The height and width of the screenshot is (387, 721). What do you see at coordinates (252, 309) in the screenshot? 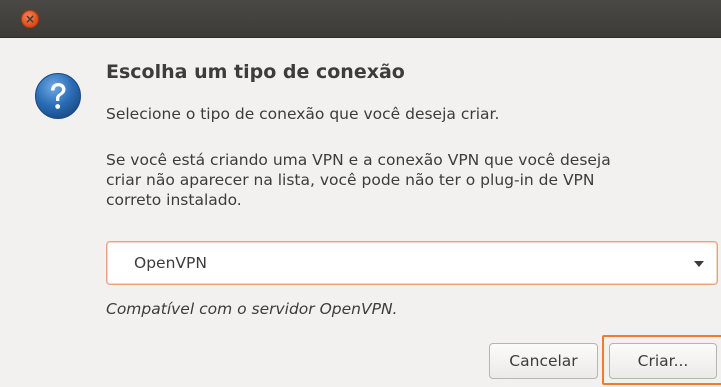
I see `connection-type-description: Compatível com o servidor OpenVPN.` at bounding box center [252, 309].